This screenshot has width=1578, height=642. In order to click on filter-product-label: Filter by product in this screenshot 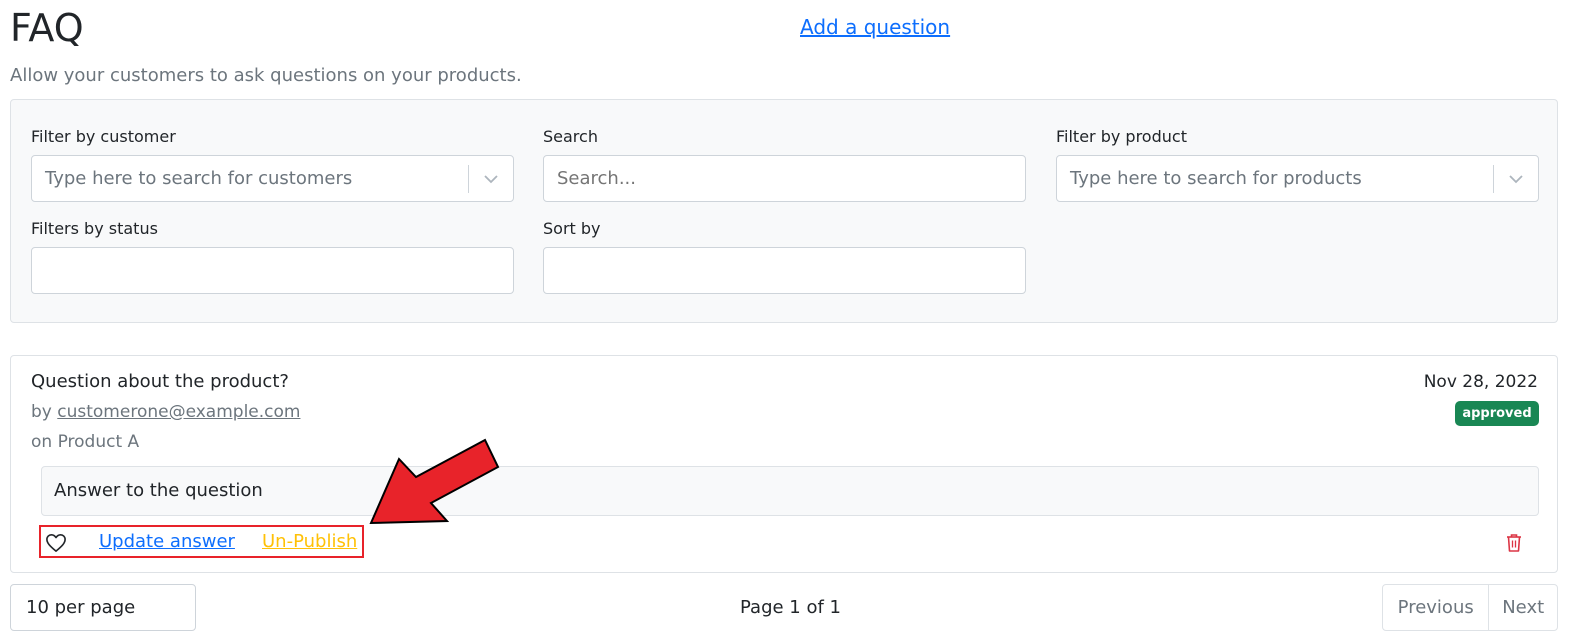, I will do `click(1121, 136)`.